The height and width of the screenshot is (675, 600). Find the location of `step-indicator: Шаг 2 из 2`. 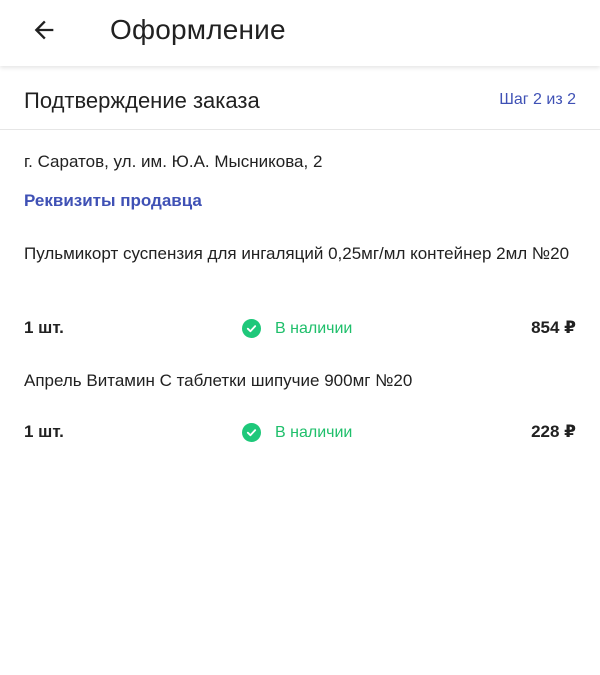

step-indicator: Шаг 2 из 2 is located at coordinates (537, 99).